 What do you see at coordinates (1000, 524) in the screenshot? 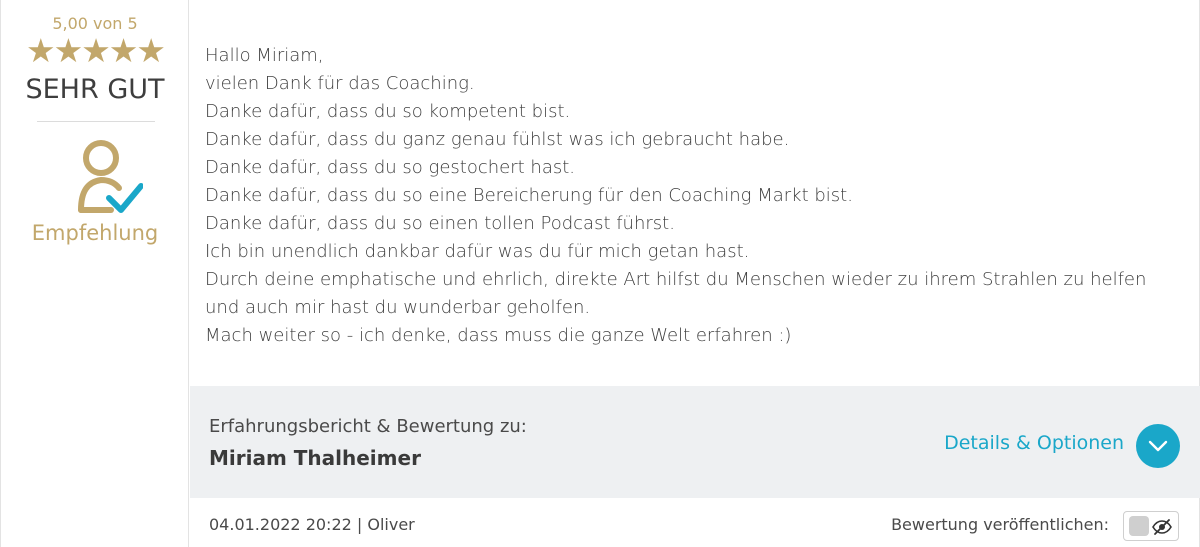
I see `publish-label: Bewertung veröffentlichen:` at bounding box center [1000, 524].